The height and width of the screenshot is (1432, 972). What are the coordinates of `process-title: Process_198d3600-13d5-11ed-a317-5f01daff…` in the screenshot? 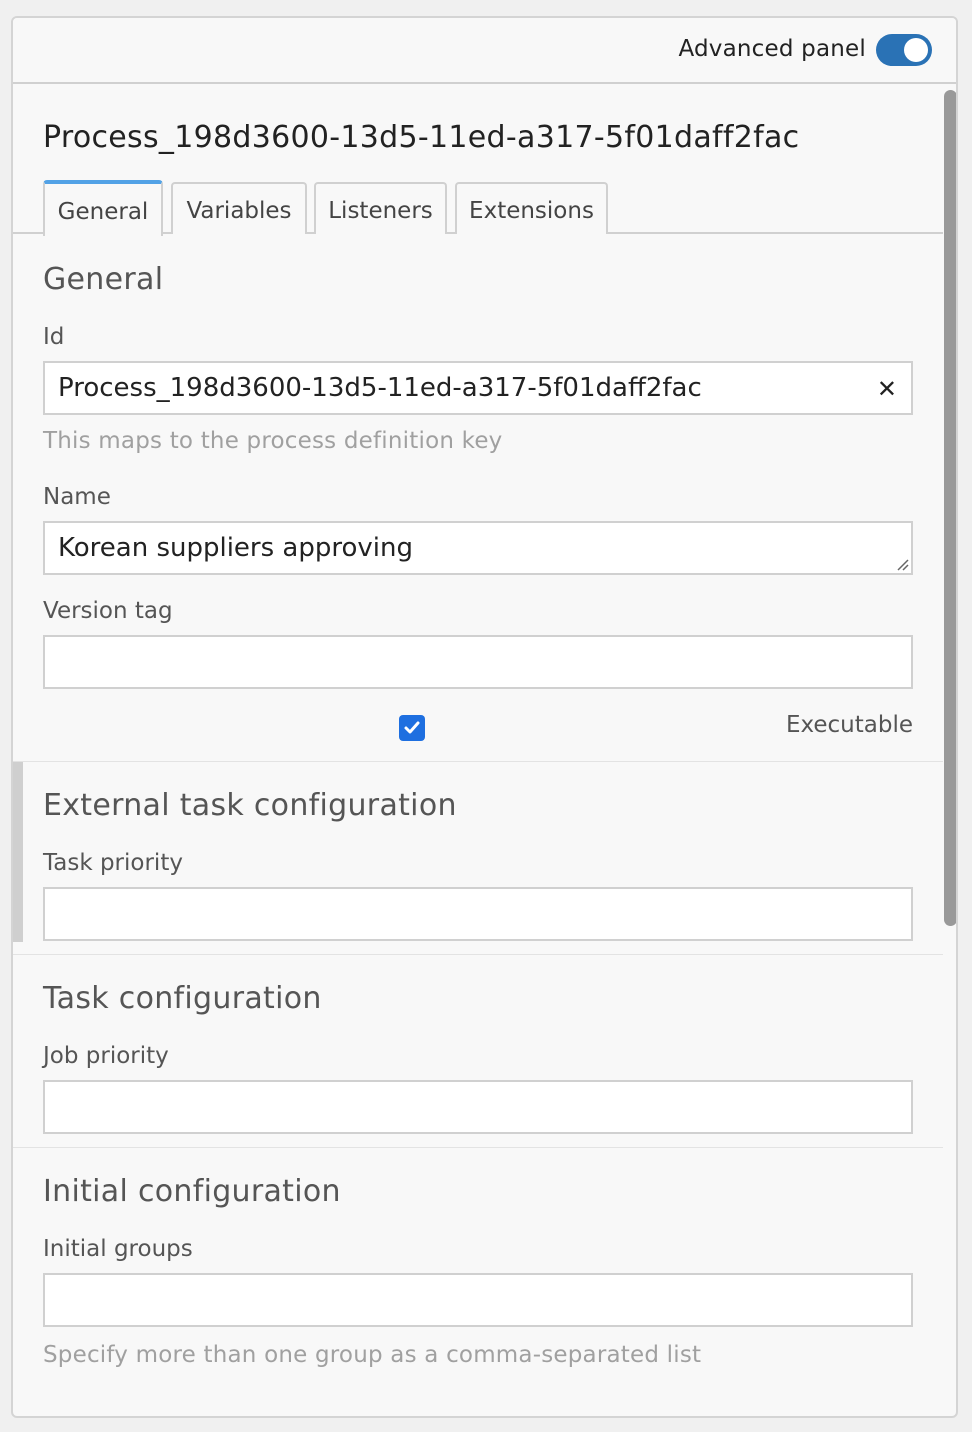 It's located at (421, 137).